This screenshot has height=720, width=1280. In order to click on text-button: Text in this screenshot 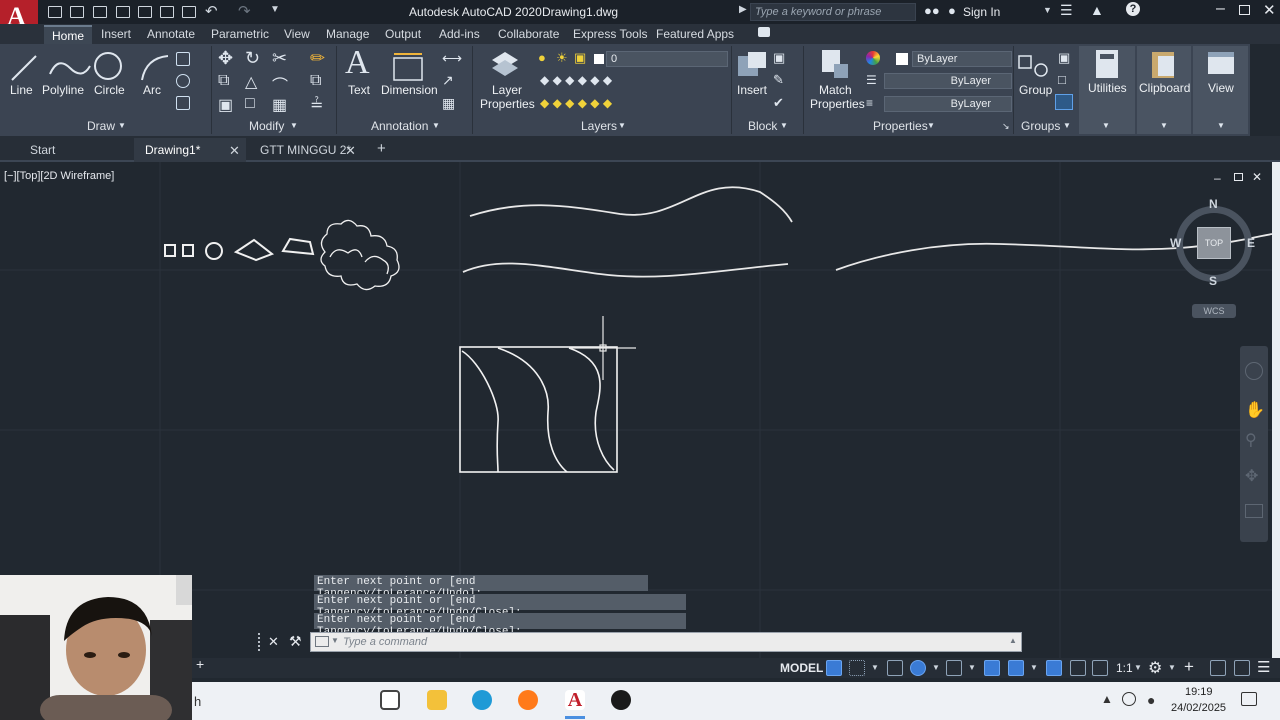, I will do `click(359, 90)`.